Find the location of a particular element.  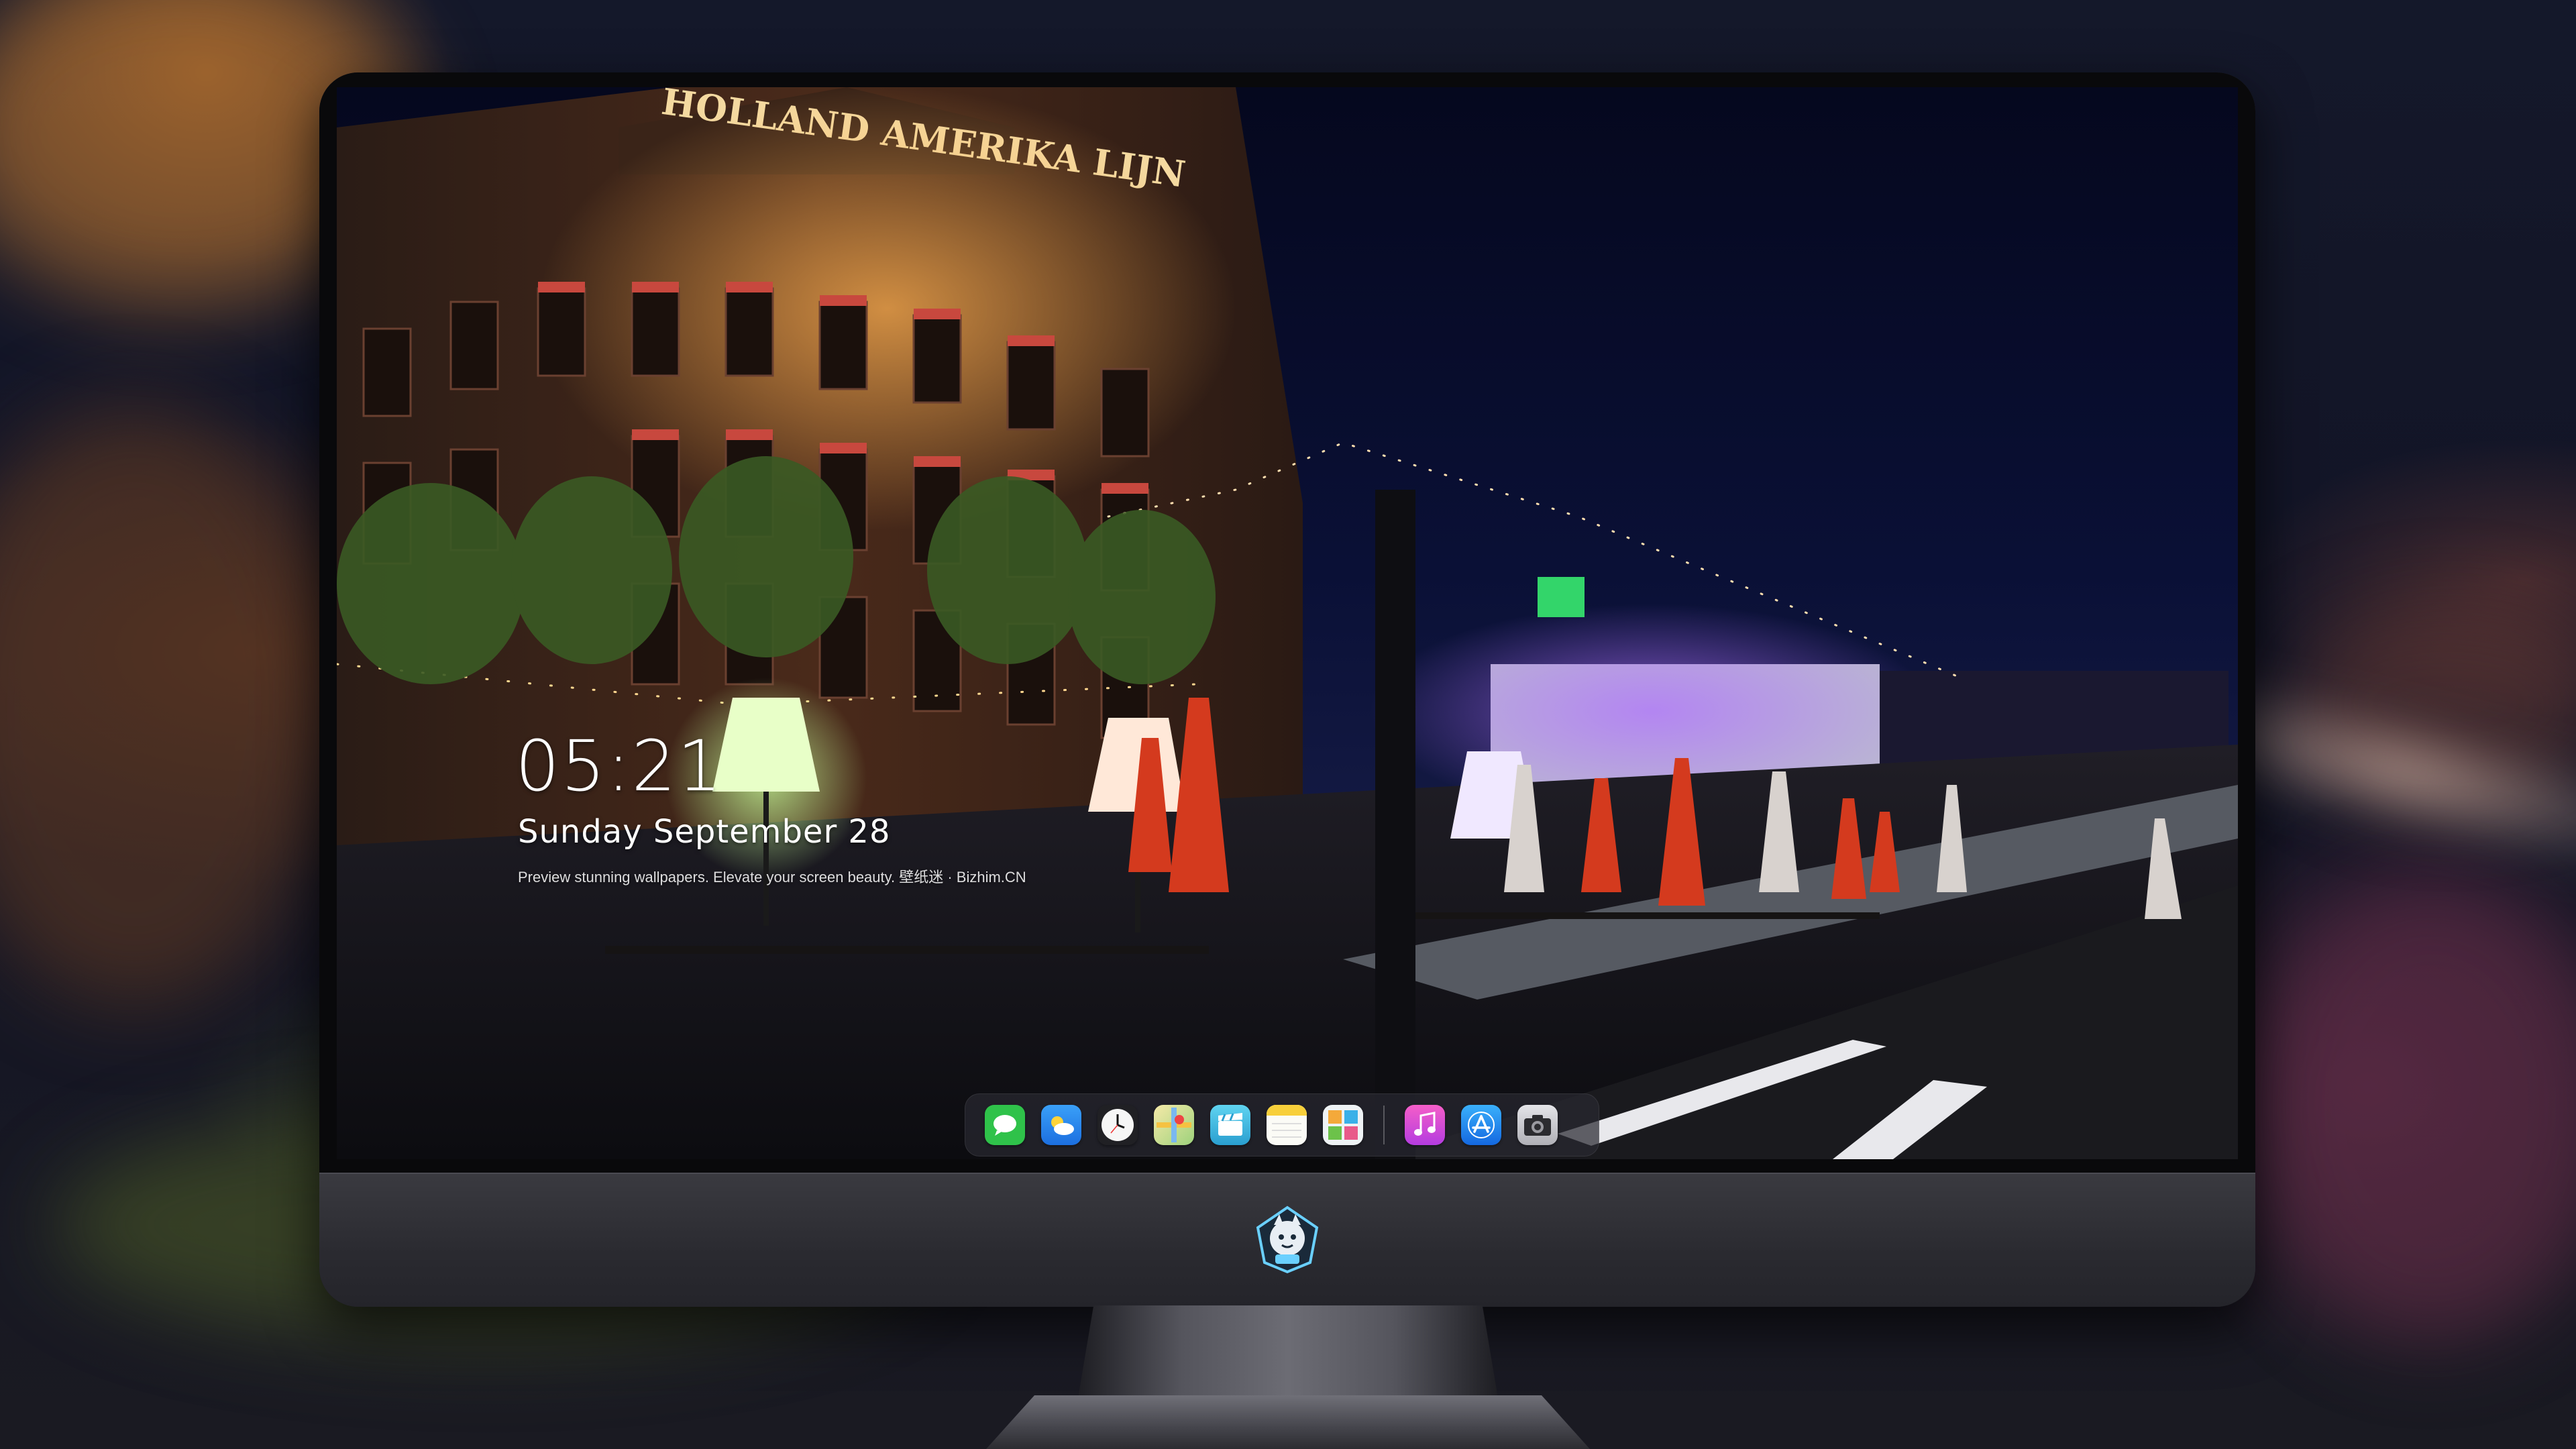

clock-icon is located at coordinates (1117, 1125).